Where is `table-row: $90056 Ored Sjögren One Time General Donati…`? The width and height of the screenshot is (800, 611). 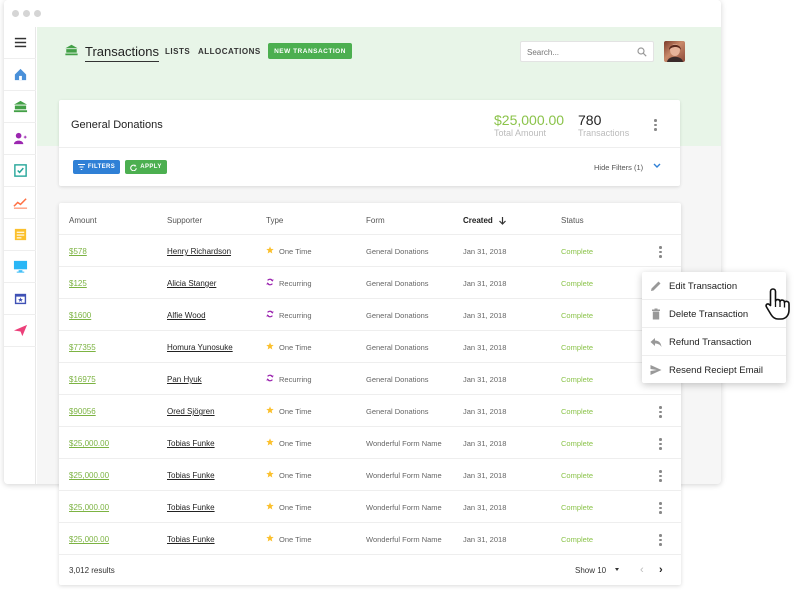
table-row: $90056 Ored Sjögren One Time General Donati… is located at coordinates (370, 410).